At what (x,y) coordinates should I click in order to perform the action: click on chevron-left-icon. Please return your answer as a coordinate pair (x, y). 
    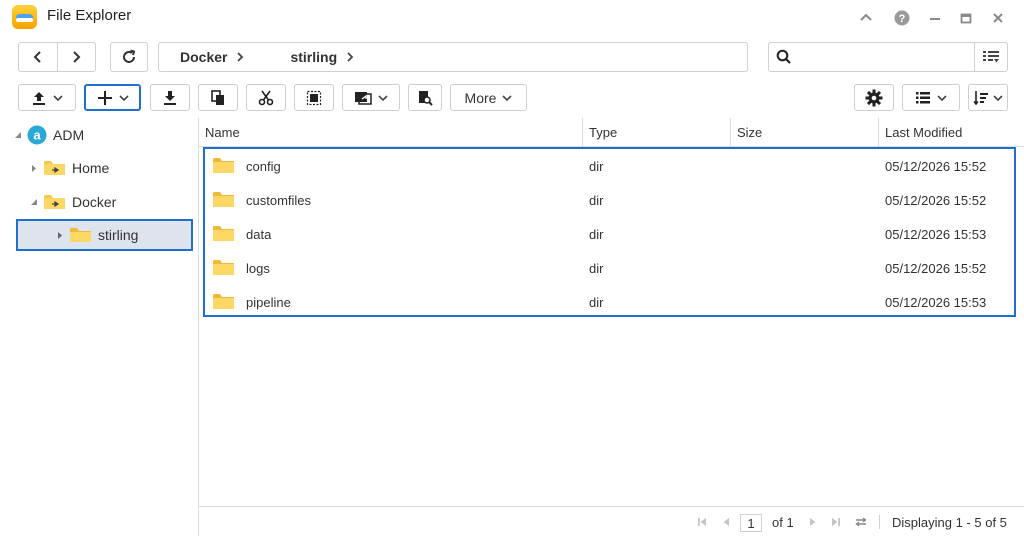
    Looking at the image, I should click on (37, 57).